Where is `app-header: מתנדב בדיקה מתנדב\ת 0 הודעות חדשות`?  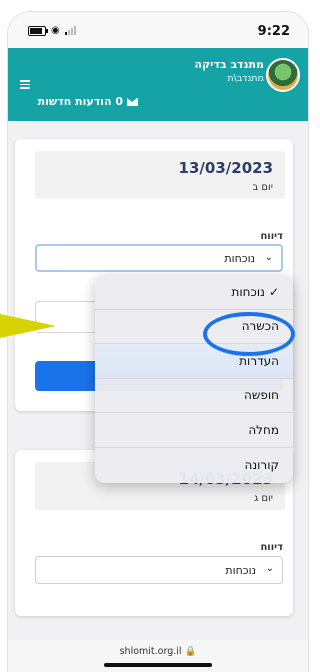
app-header: מתנדב בדיקה מתנדב\ת 0 הודעות חדשות is located at coordinates (158, 84).